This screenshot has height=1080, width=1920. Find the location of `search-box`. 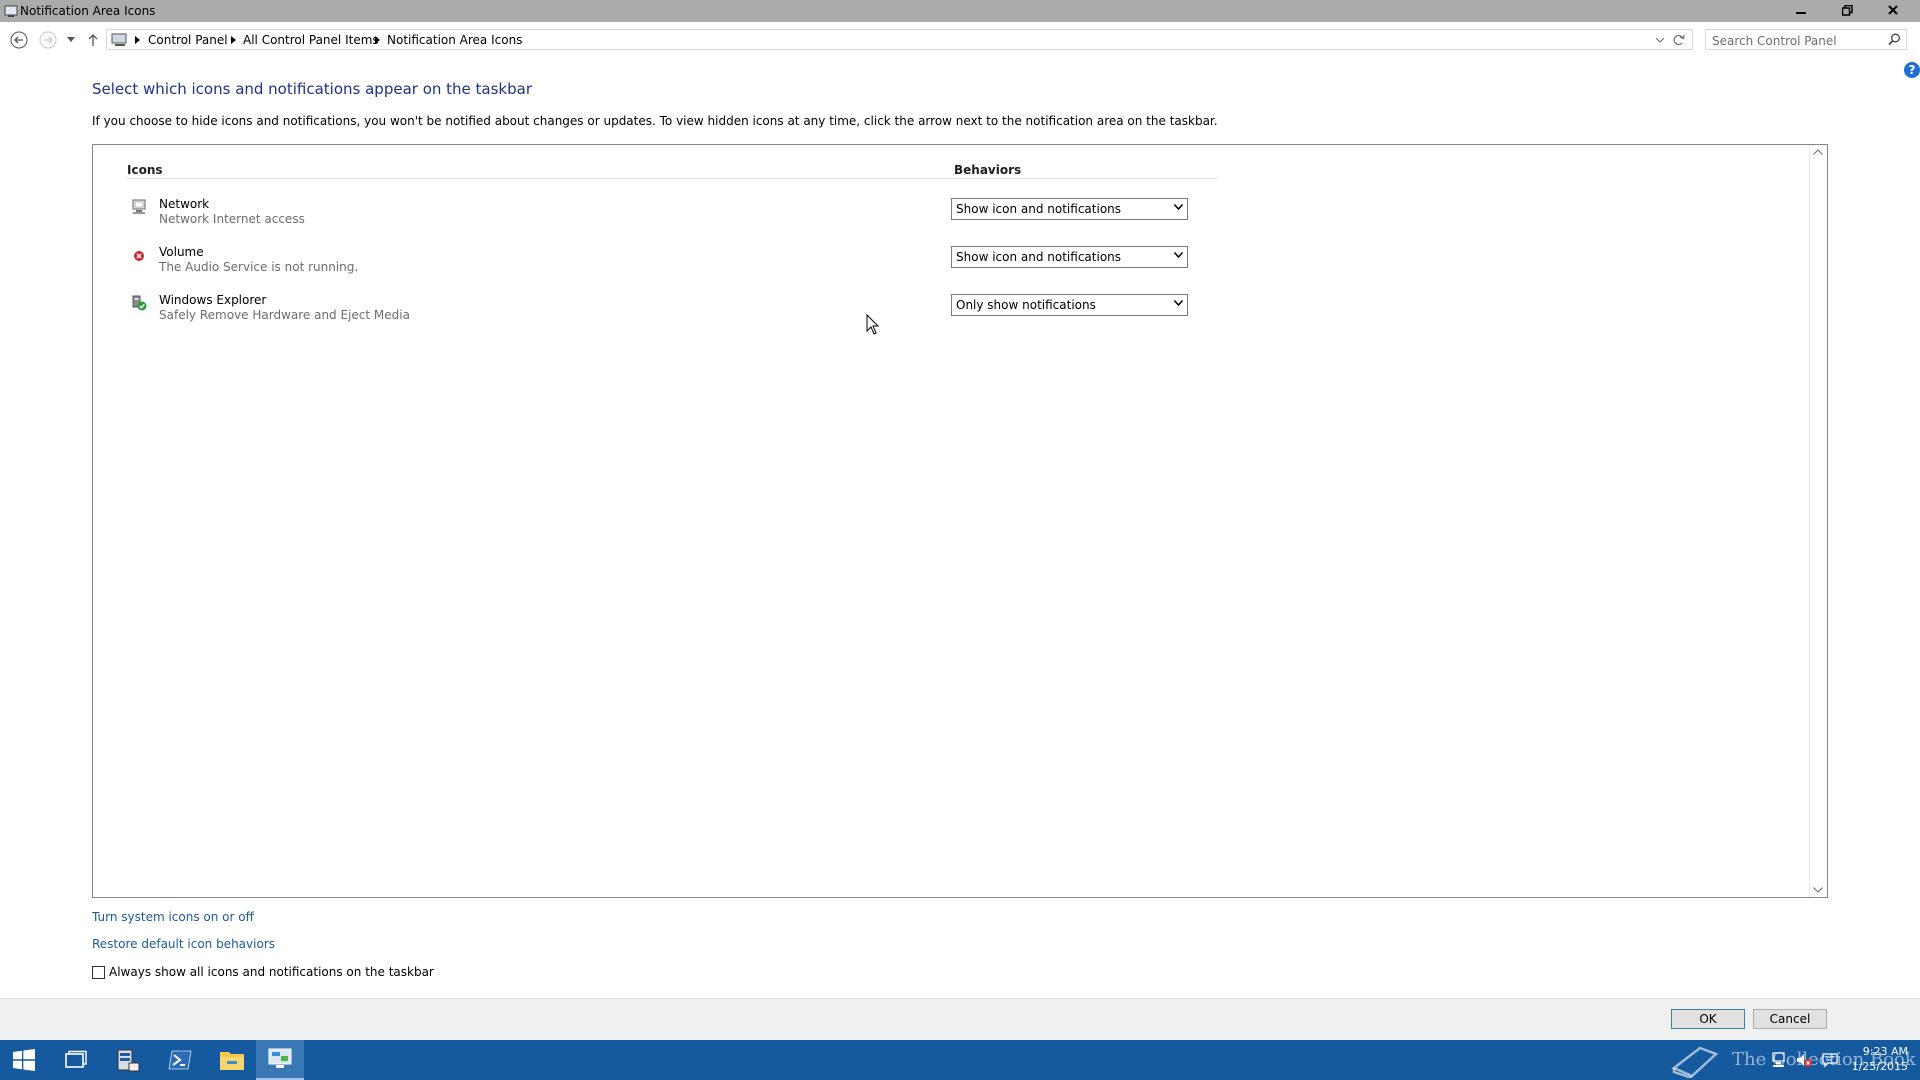

search-box is located at coordinates (1806, 39).